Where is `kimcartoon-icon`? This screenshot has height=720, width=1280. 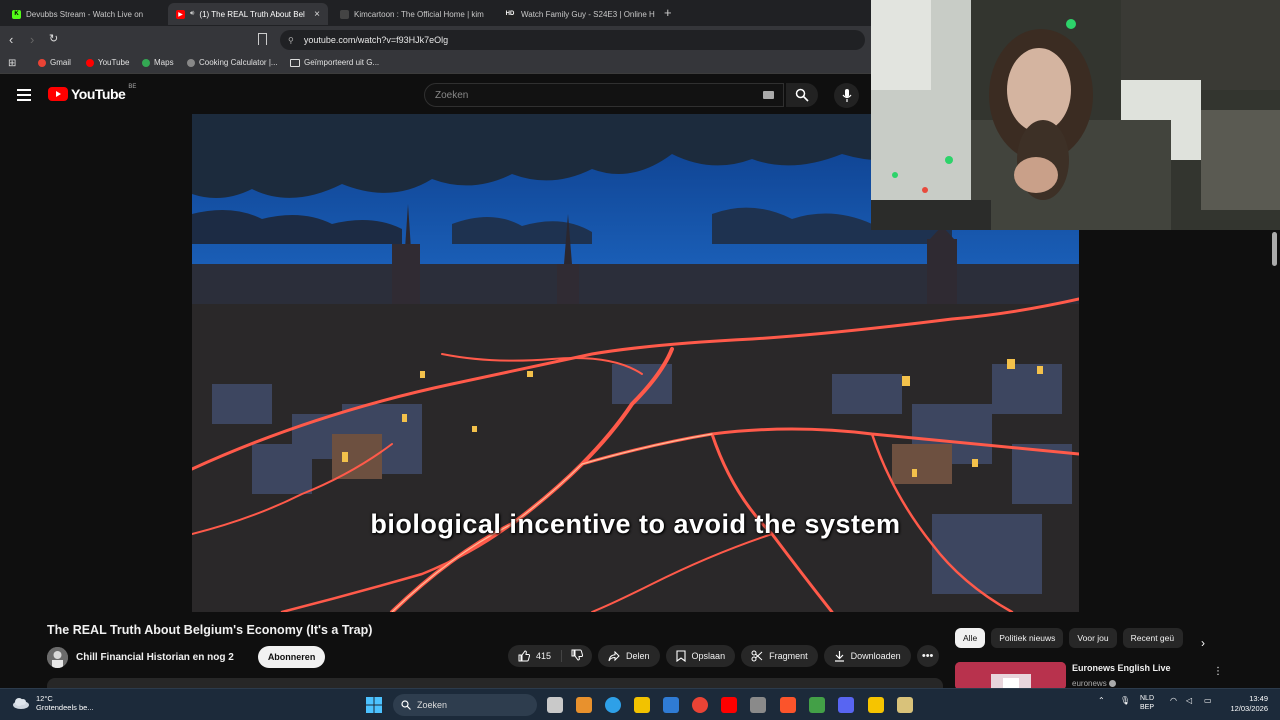 kimcartoon-icon is located at coordinates (344, 14).